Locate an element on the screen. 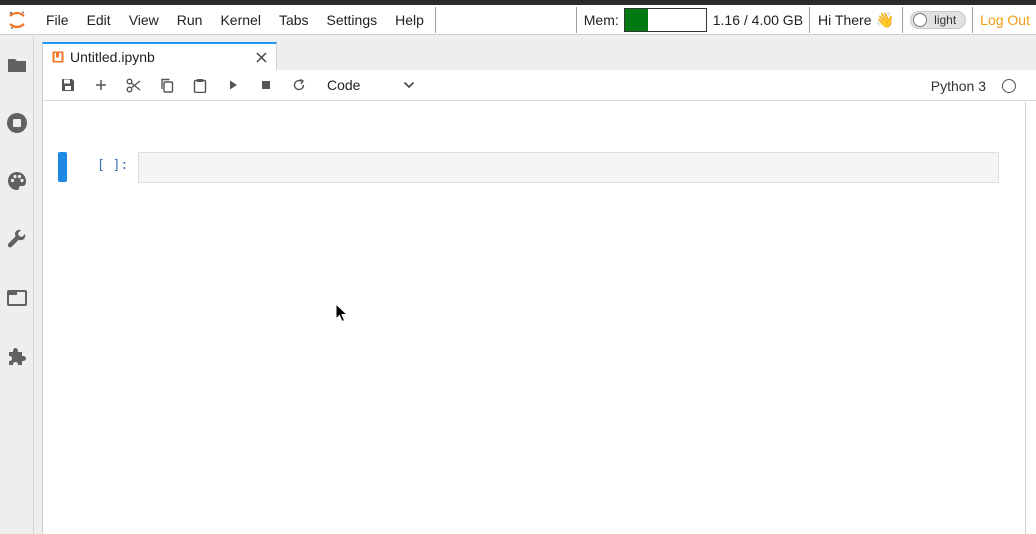 The image size is (1036, 534). menu-view: View is located at coordinates (144, 20).